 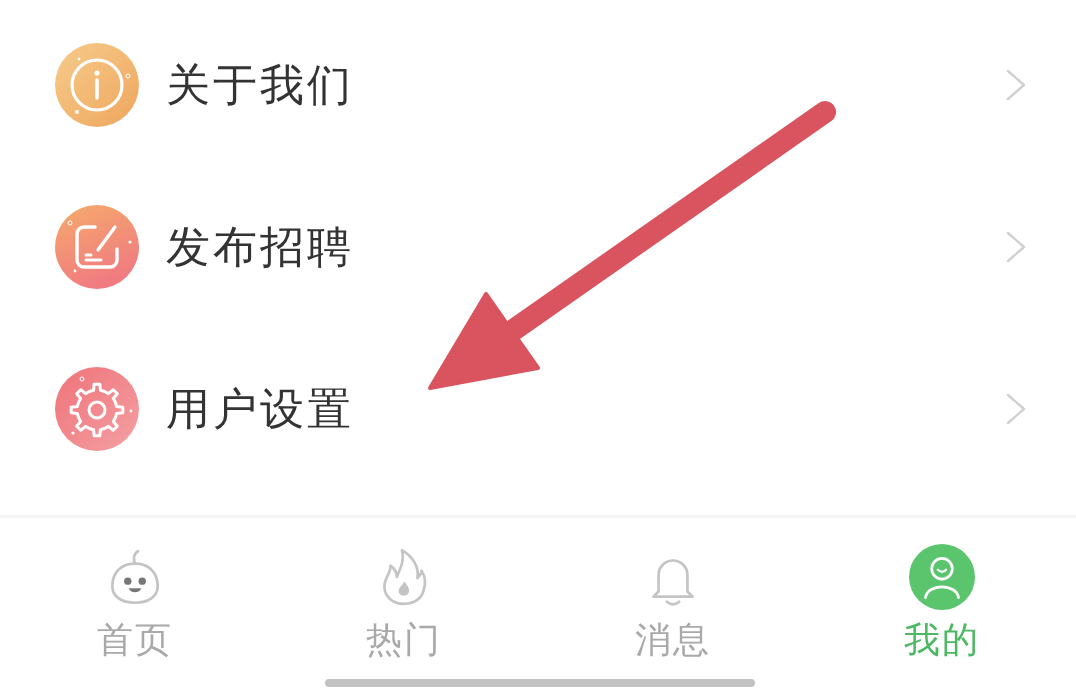 I want to click on tab: 首页, so click(x=134, y=602).